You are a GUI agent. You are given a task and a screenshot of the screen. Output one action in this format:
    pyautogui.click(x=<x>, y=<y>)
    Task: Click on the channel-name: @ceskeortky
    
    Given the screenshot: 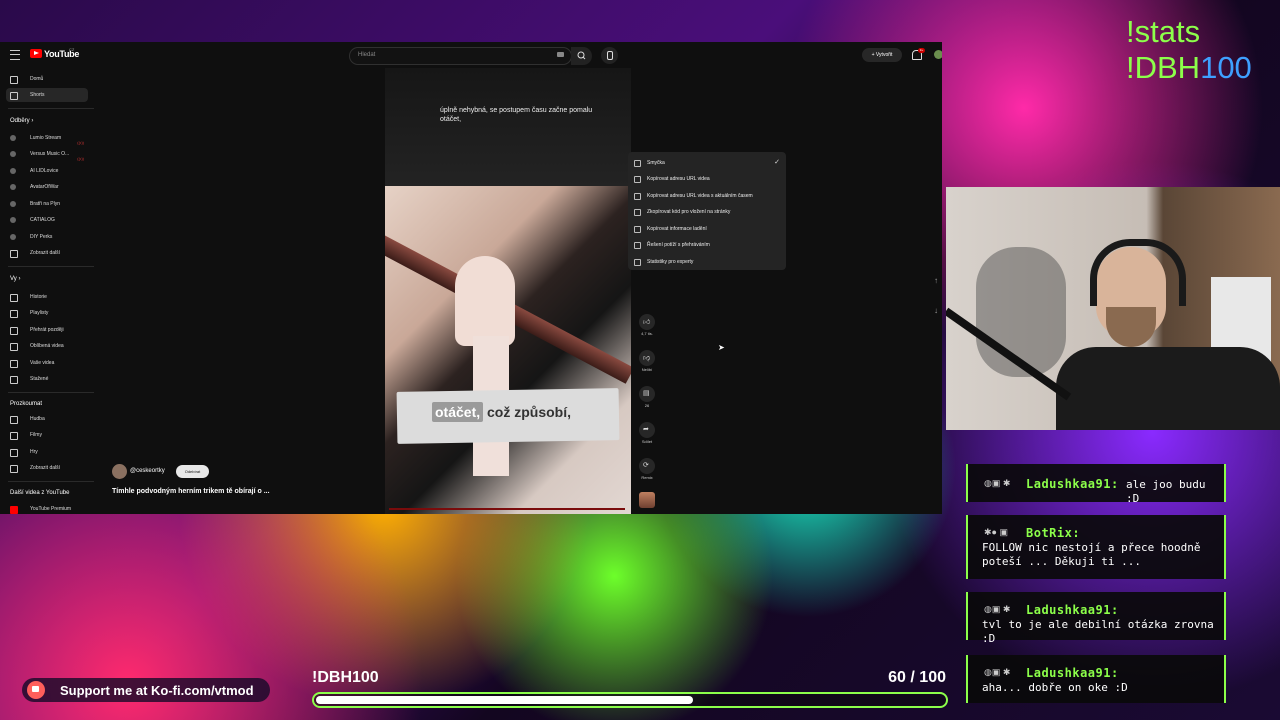 What is the action you would take?
    pyautogui.click(x=147, y=471)
    